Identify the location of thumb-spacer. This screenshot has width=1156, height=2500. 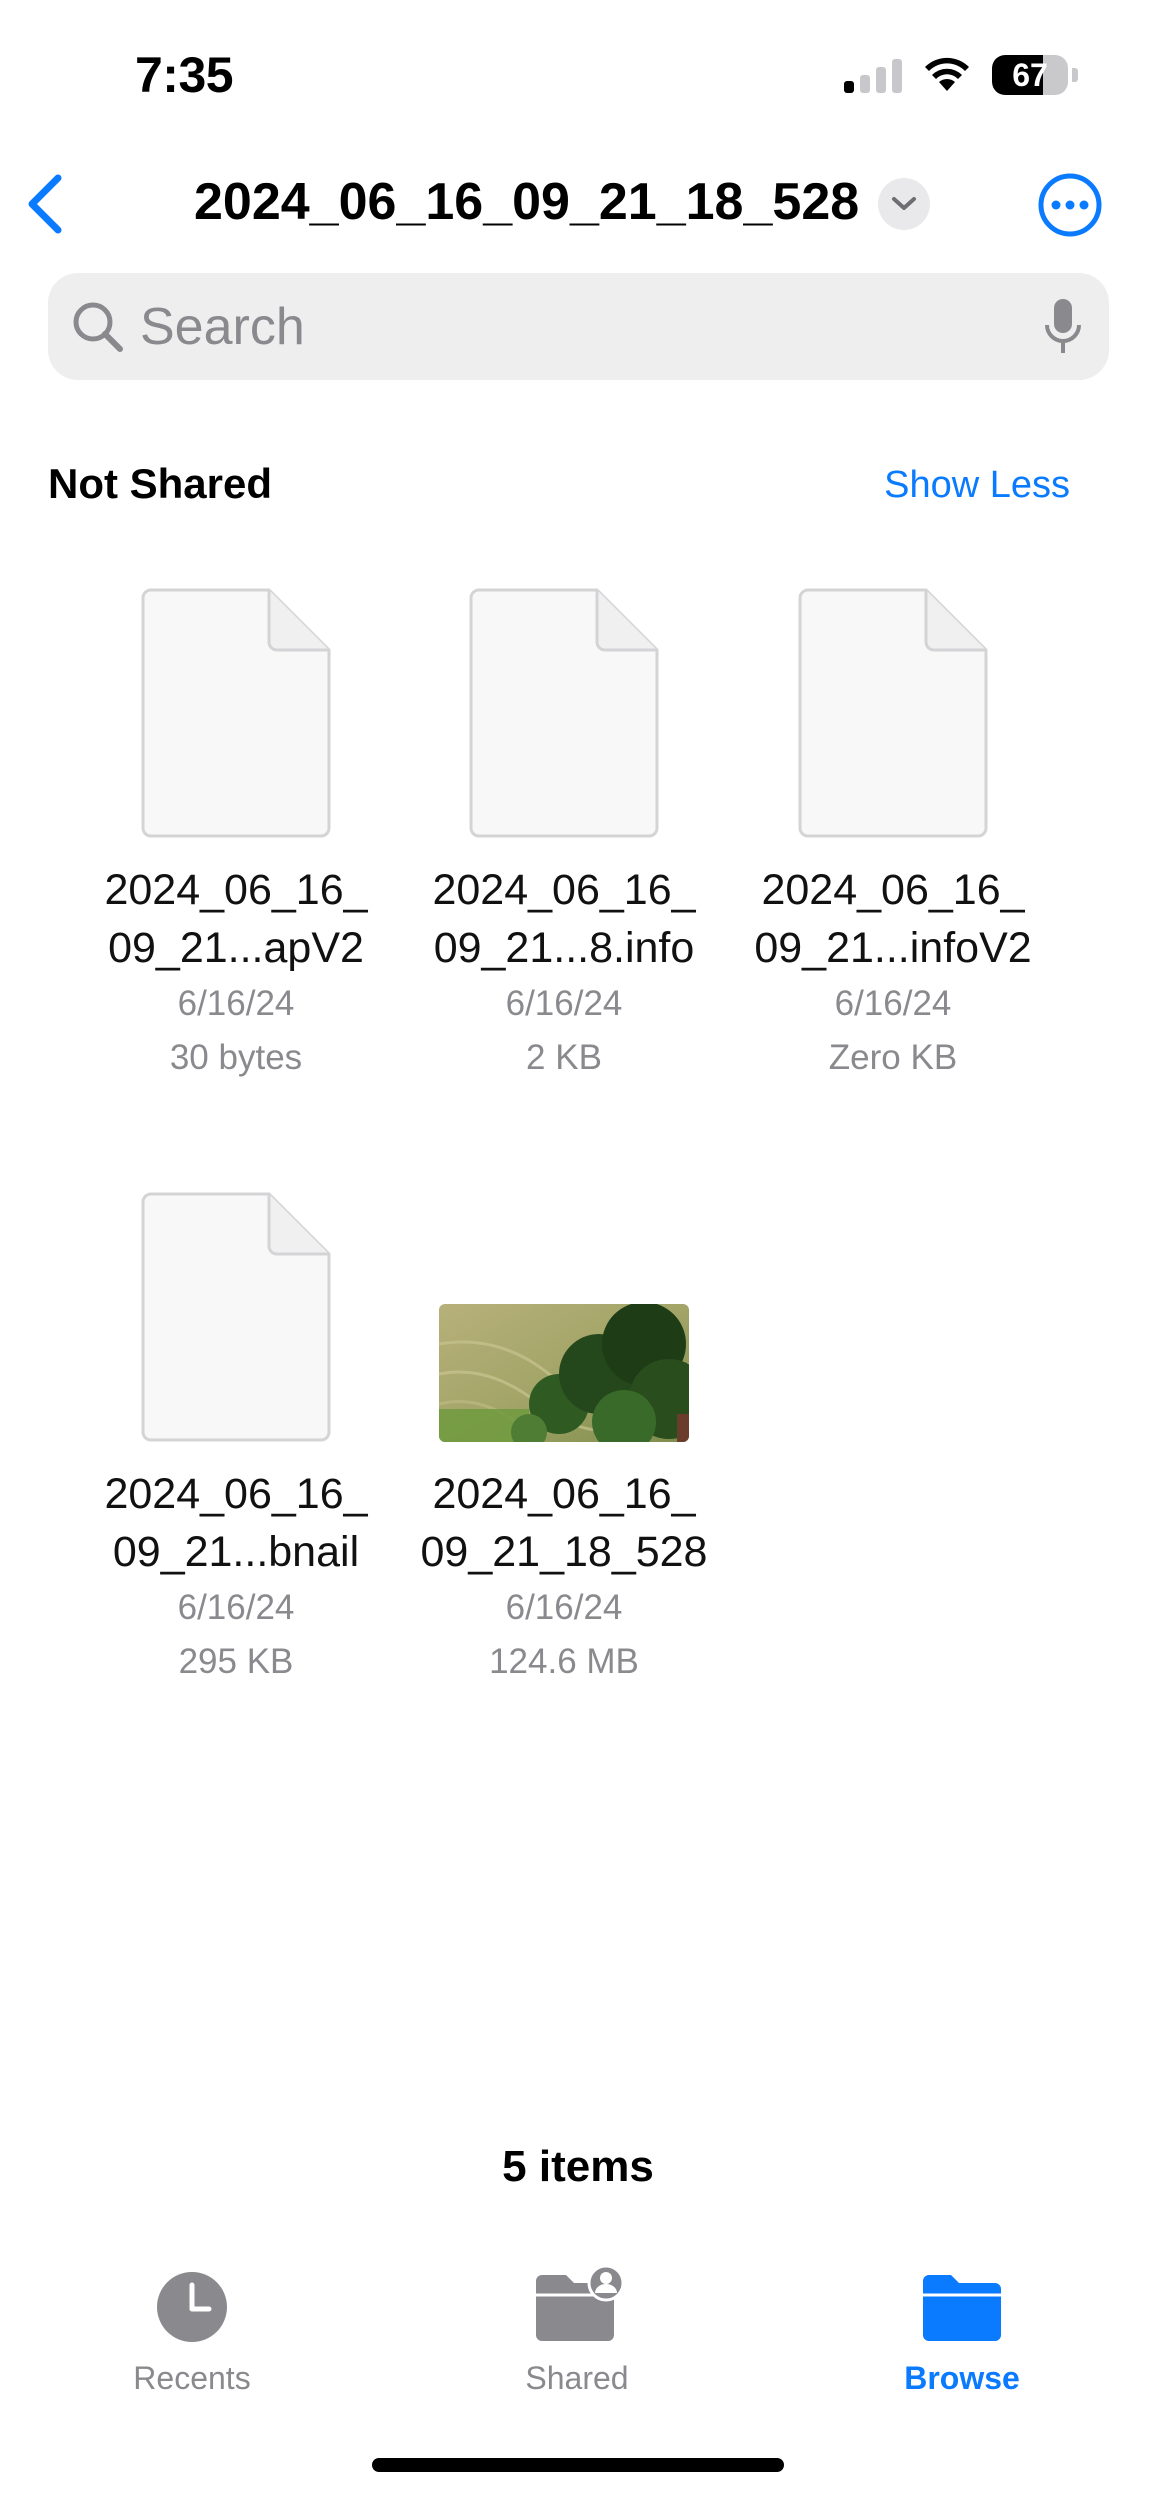
(564, 1248).